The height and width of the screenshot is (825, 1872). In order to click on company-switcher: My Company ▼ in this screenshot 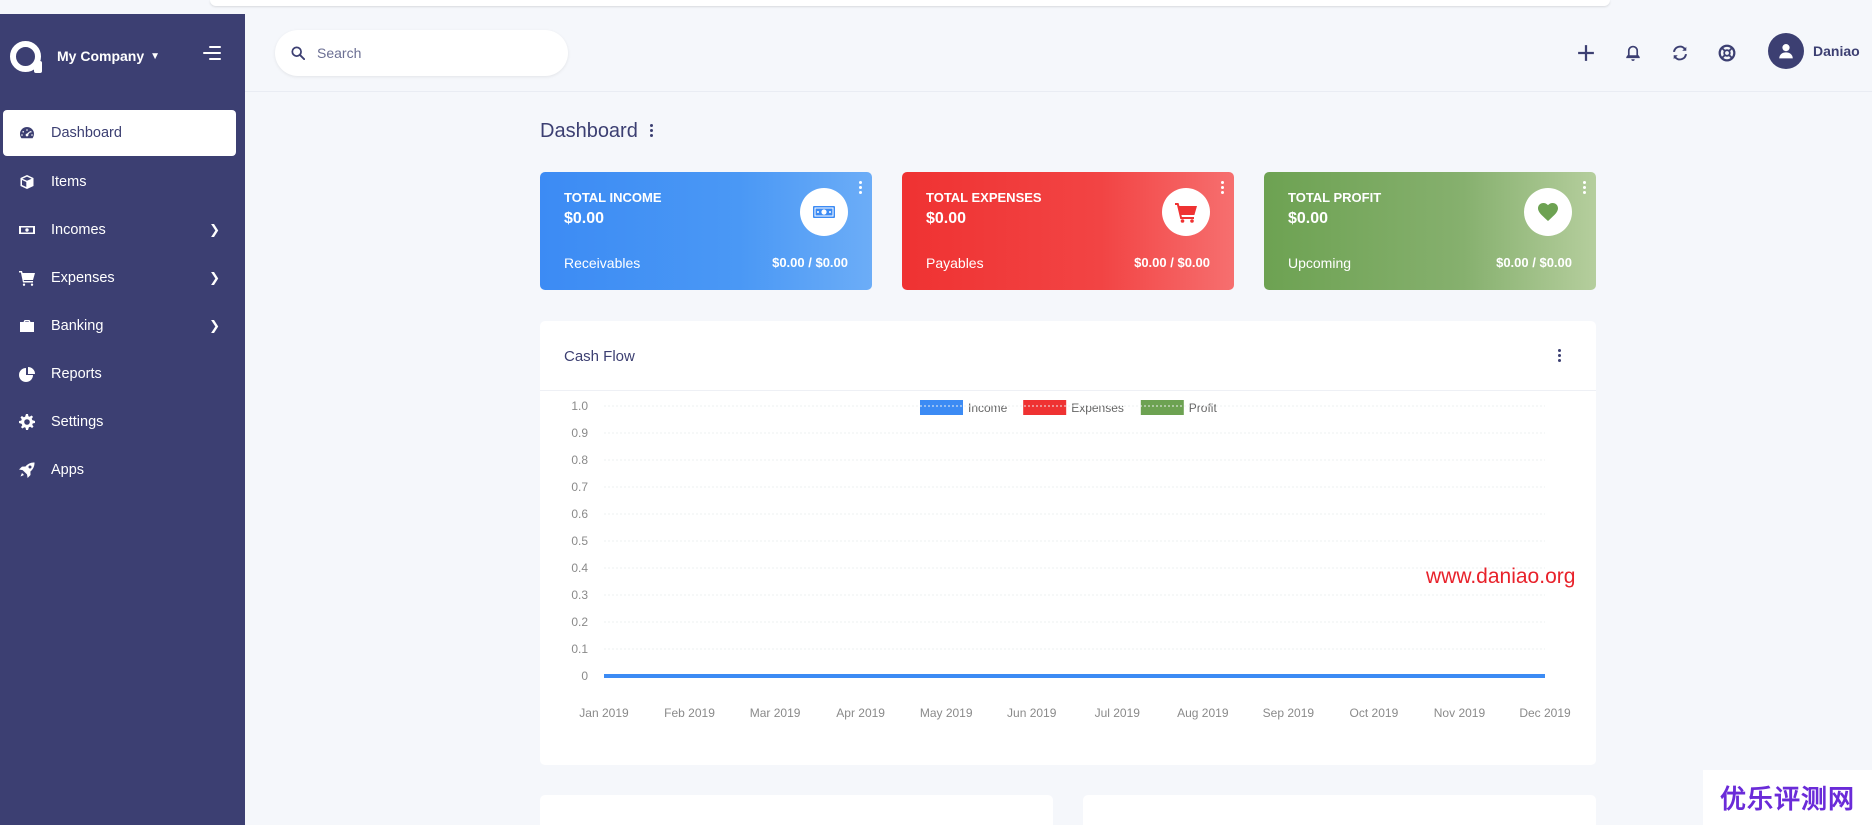, I will do `click(85, 56)`.